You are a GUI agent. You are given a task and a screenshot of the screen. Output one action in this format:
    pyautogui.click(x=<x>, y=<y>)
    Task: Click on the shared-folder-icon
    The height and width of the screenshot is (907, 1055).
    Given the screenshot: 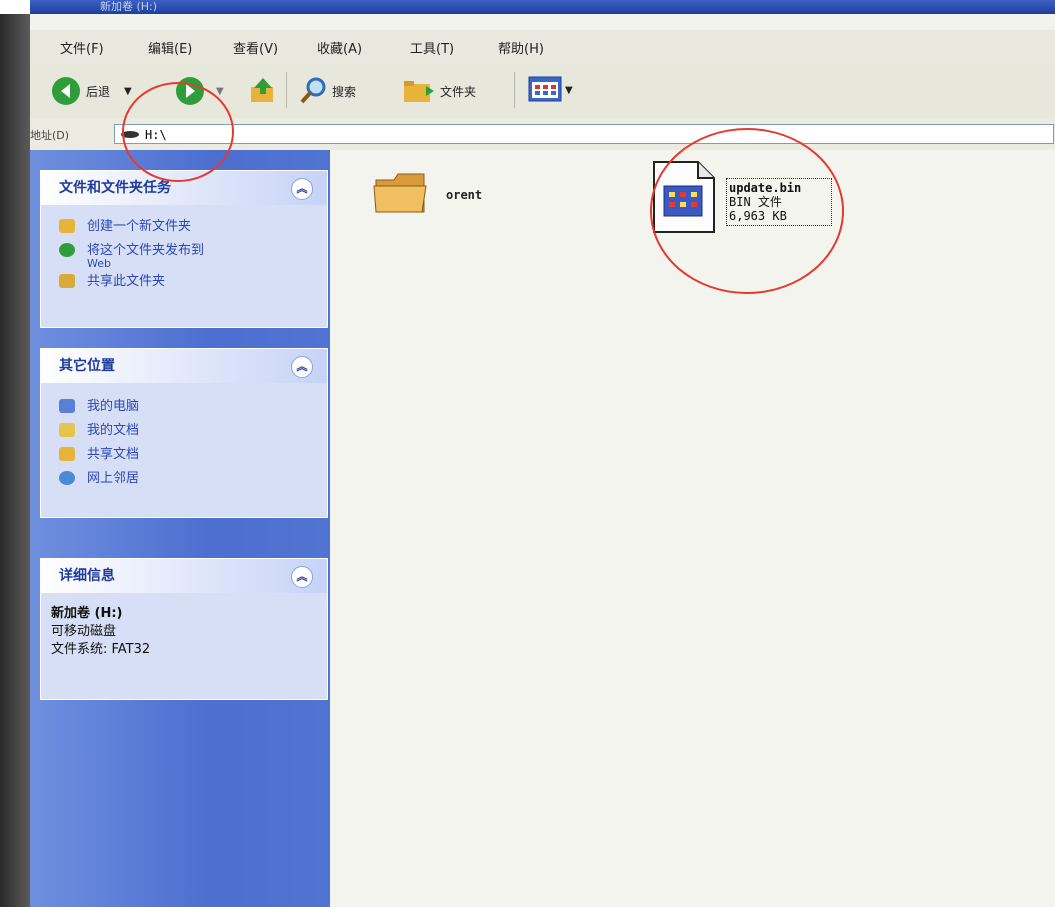 What is the action you would take?
    pyautogui.click(x=67, y=281)
    